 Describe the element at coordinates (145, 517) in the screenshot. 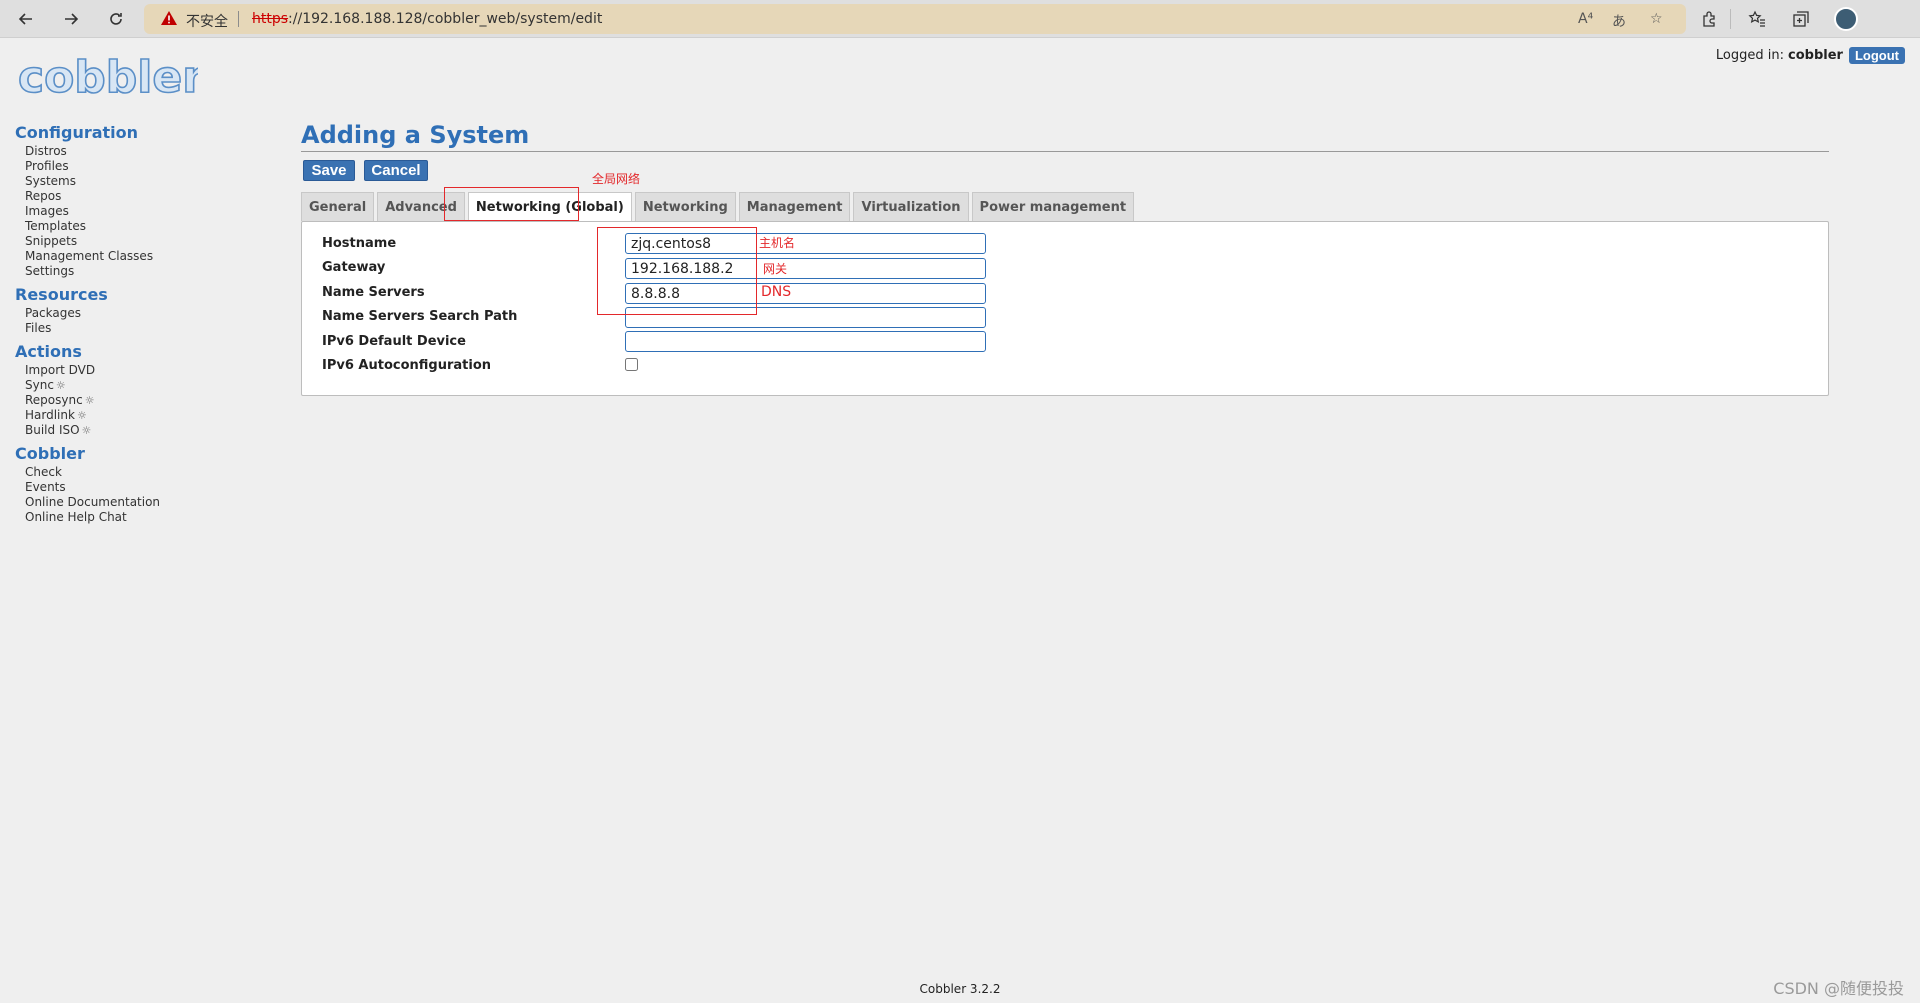

I see `sidebar-item-online-help-chat: Online Help Chat` at that location.